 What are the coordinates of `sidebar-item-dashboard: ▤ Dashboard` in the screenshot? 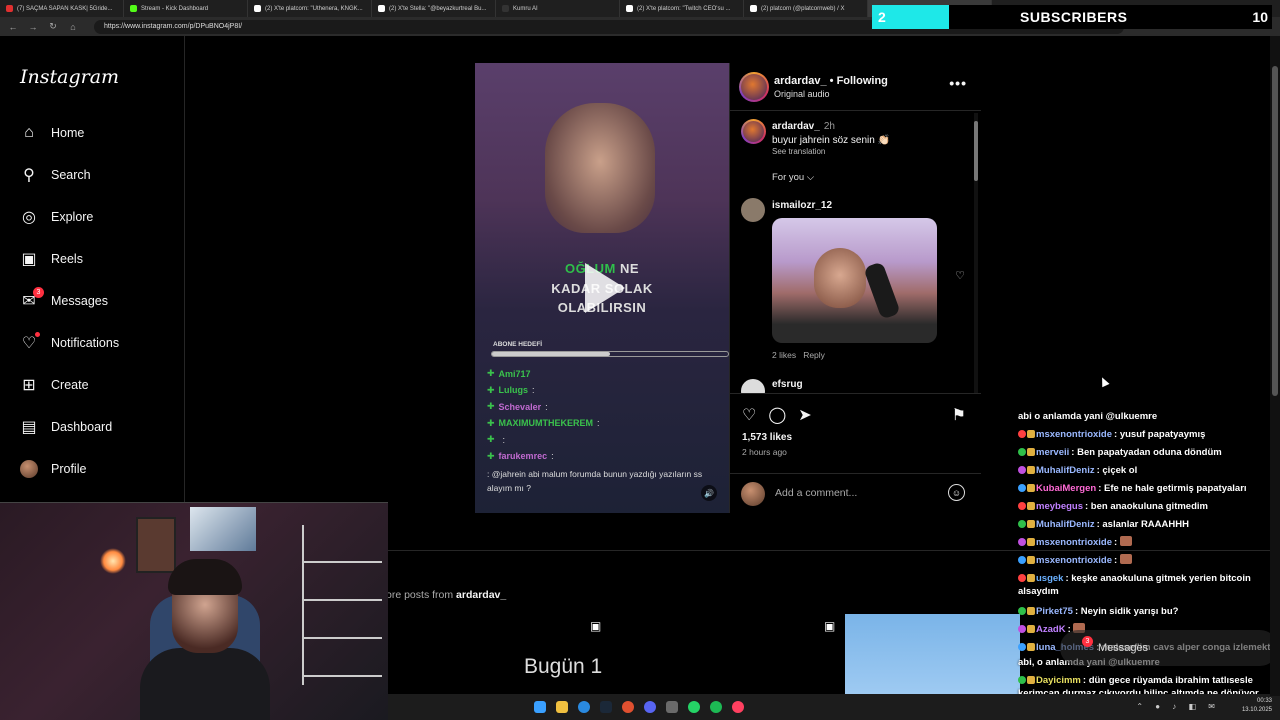 It's located at (66, 427).